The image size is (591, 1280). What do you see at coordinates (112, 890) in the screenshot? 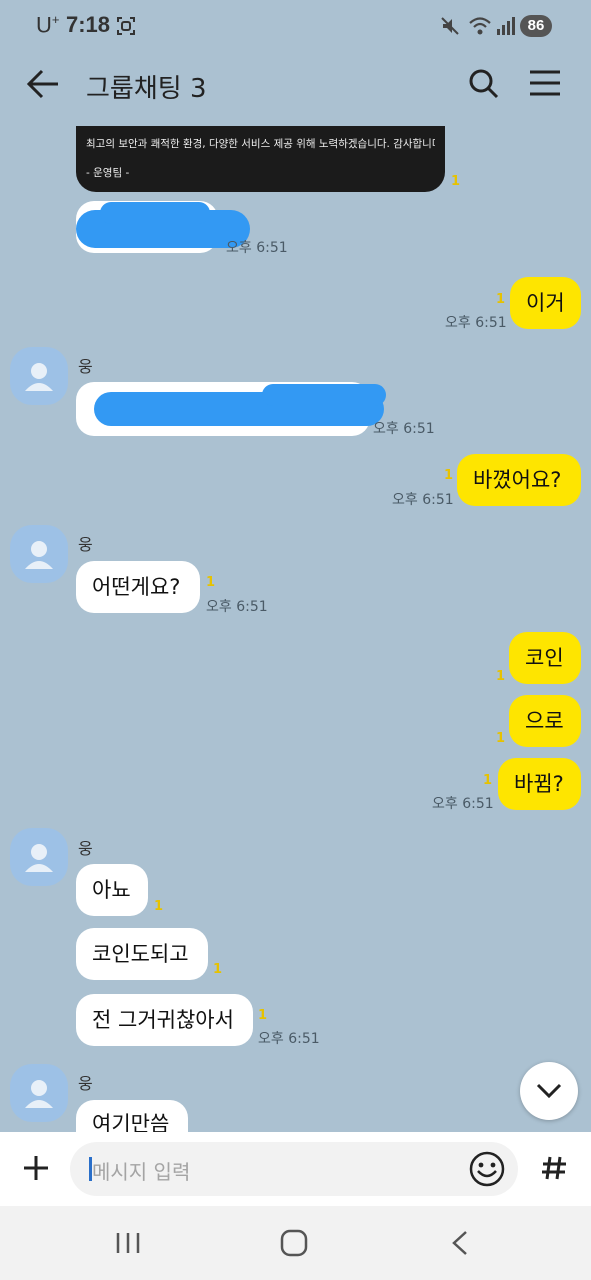
I see `message-bubble: 아뇨` at bounding box center [112, 890].